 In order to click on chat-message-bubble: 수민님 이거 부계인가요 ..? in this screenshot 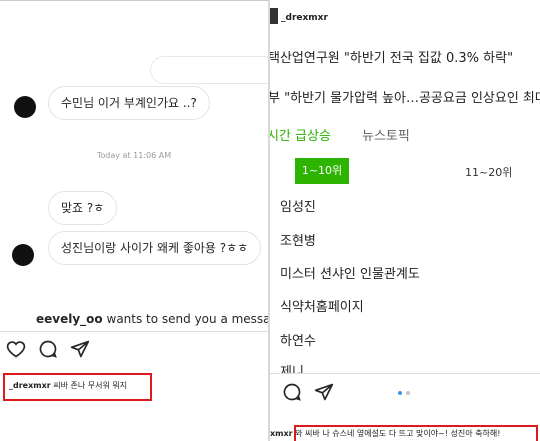, I will do `click(129, 103)`.